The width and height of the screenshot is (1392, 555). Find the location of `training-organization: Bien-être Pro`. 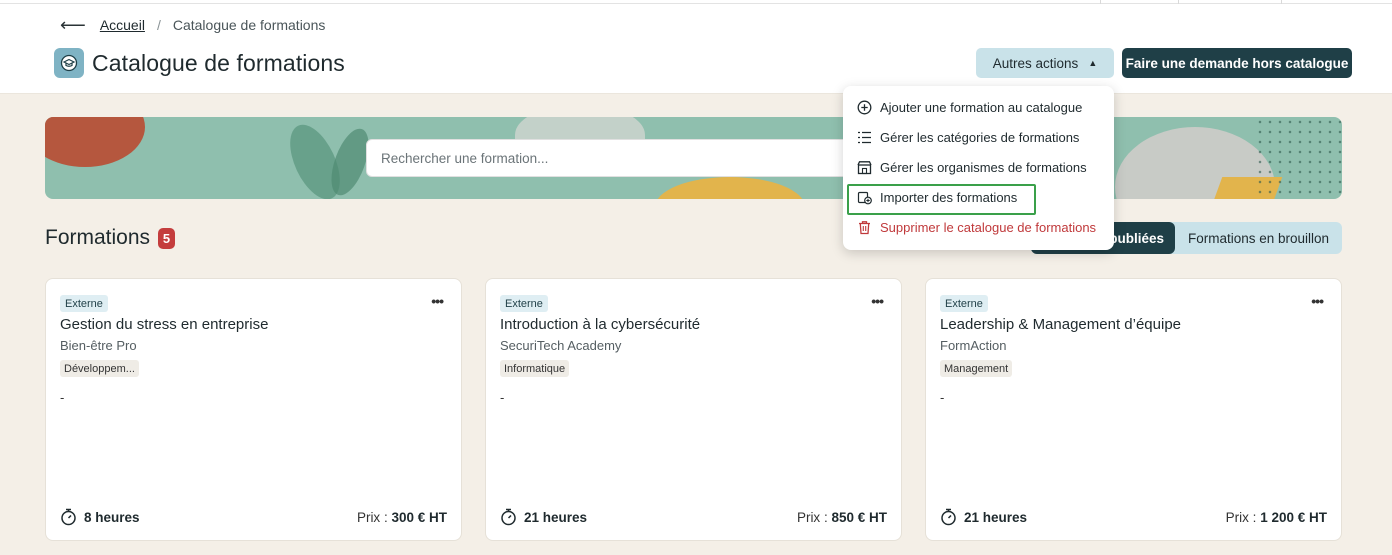

training-organization: Bien-être Pro is located at coordinates (98, 345).